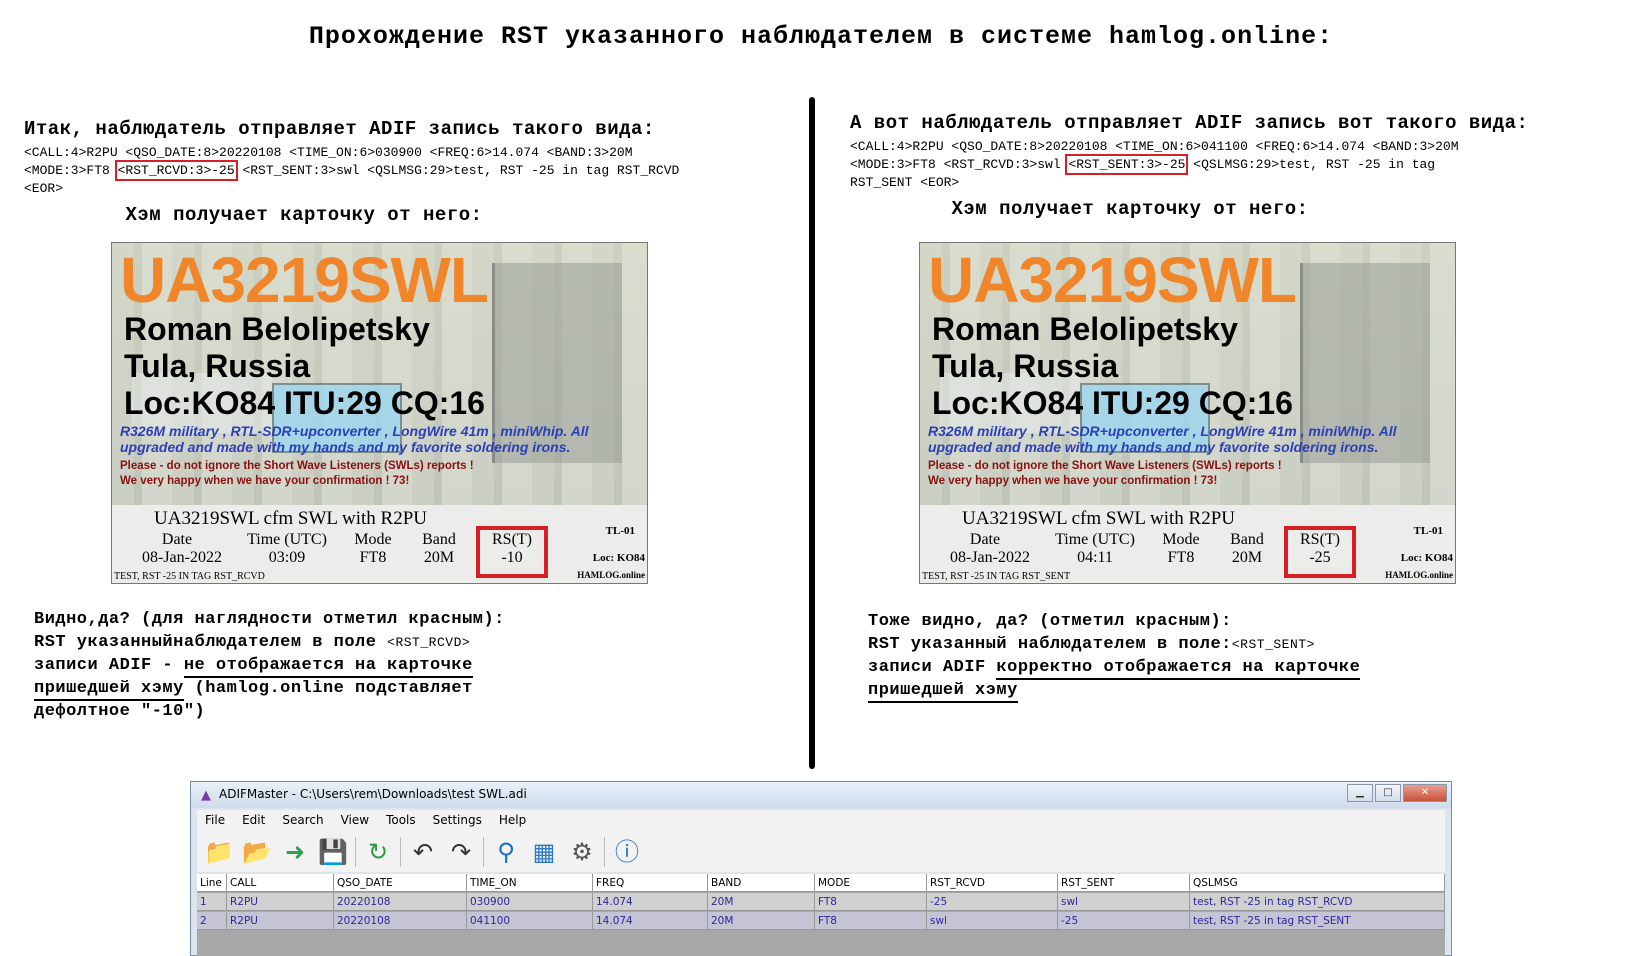 The image size is (1642, 956). What do you see at coordinates (1310, 164) in the screenshot?
I see `adif-line: <QSLMSG:29>test, RST -25 in tag` at bounding box center [1310, 164].